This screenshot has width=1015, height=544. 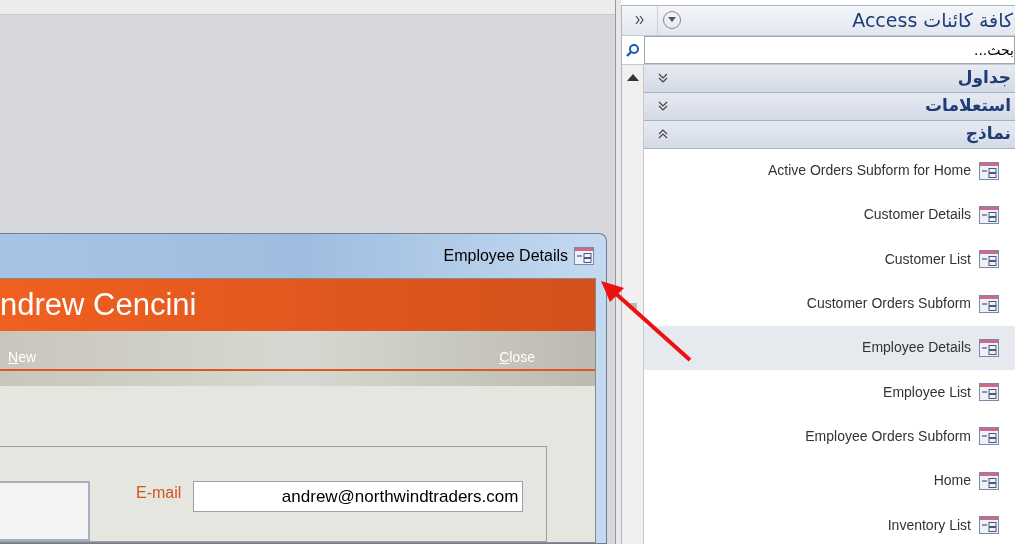 I want to click on group-header: استعلامات, so click(x=829, y=106).